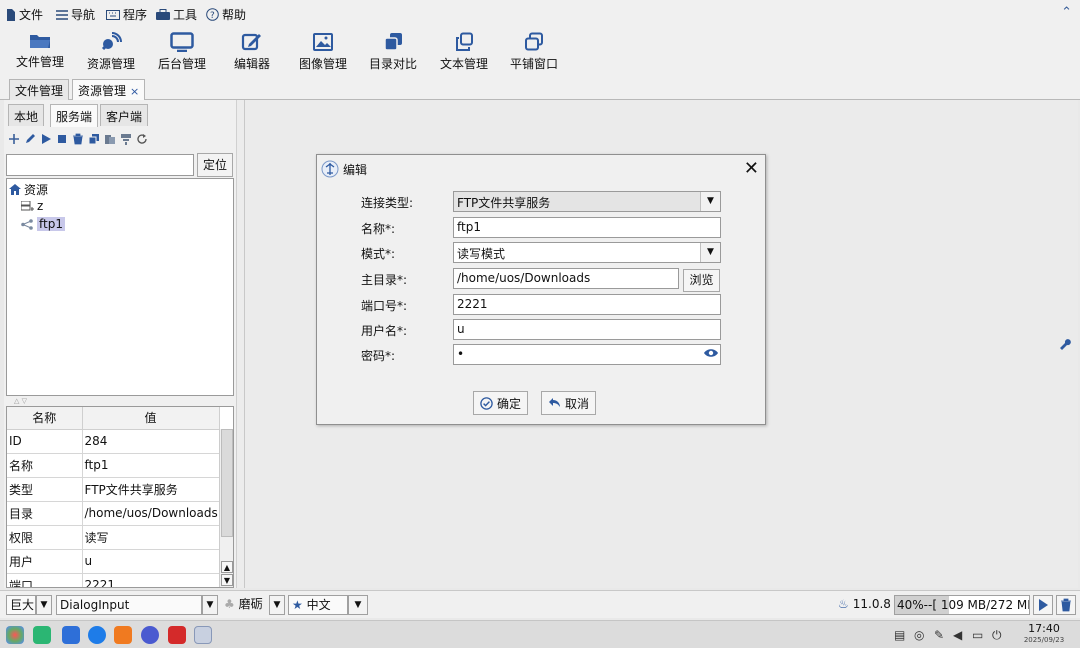 This screenshot has width=1080, height=648. I want to click on java-icon: ♨, so click(843, 604).